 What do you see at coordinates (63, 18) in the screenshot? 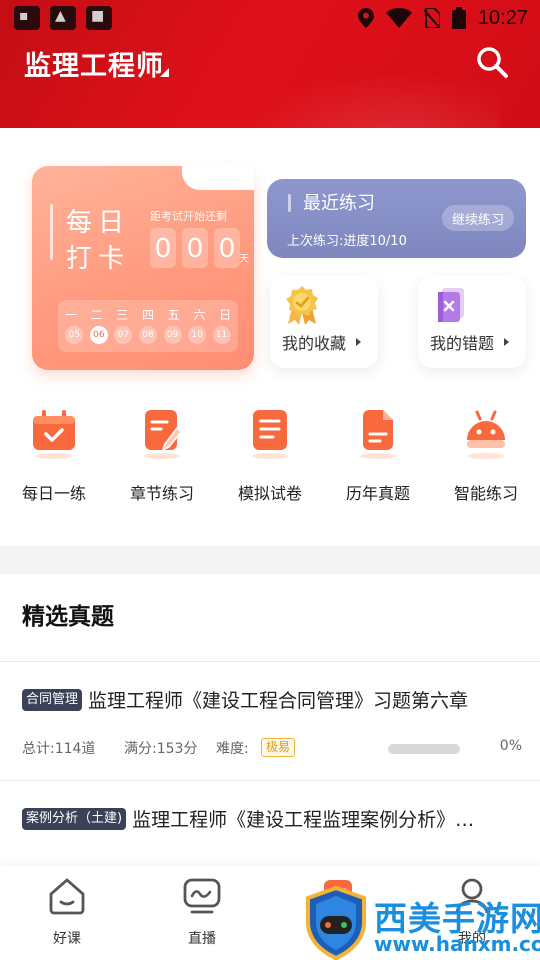
I see `image-icon: ▲` at bounding box center [63, 18].